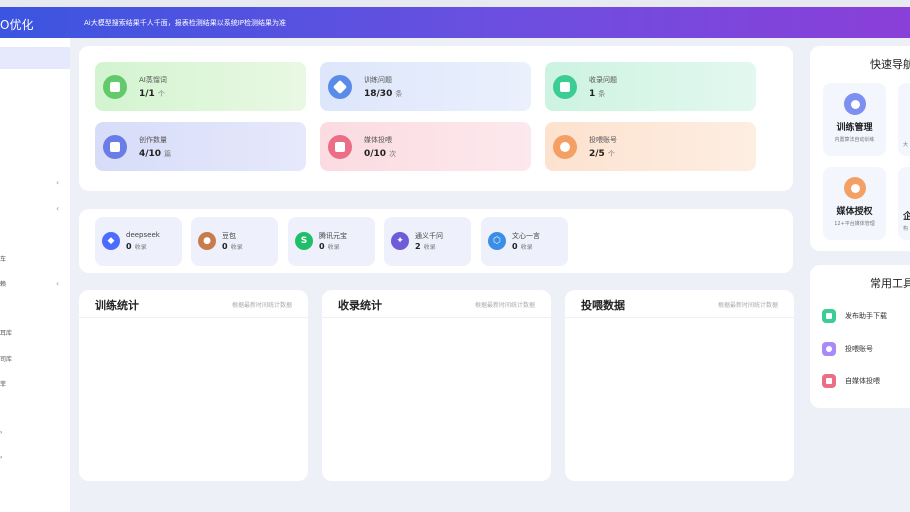 Image resolution: width=910 pixels, height=512 pixels. Describe the element at coordinates (383, 94) in the screenshot. I see `stat-value: 18/30 条` at that location.